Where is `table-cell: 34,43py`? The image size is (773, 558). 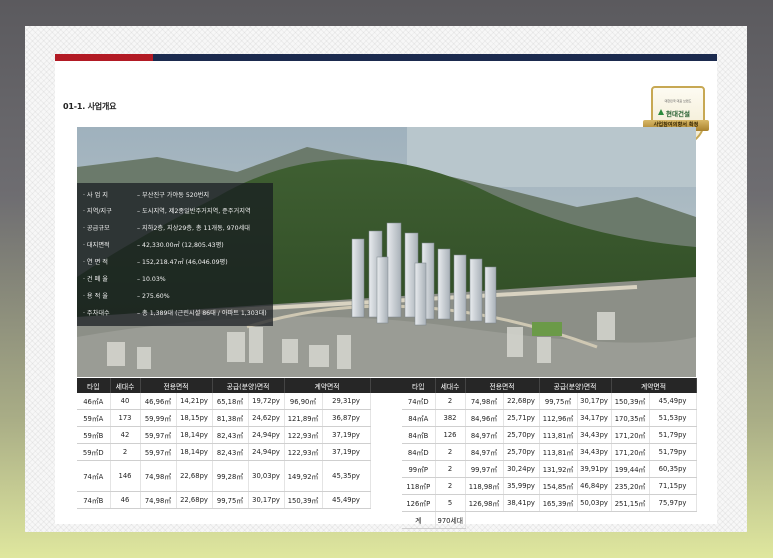 table-cell: 34,43py is located at coordinates (594, 452).